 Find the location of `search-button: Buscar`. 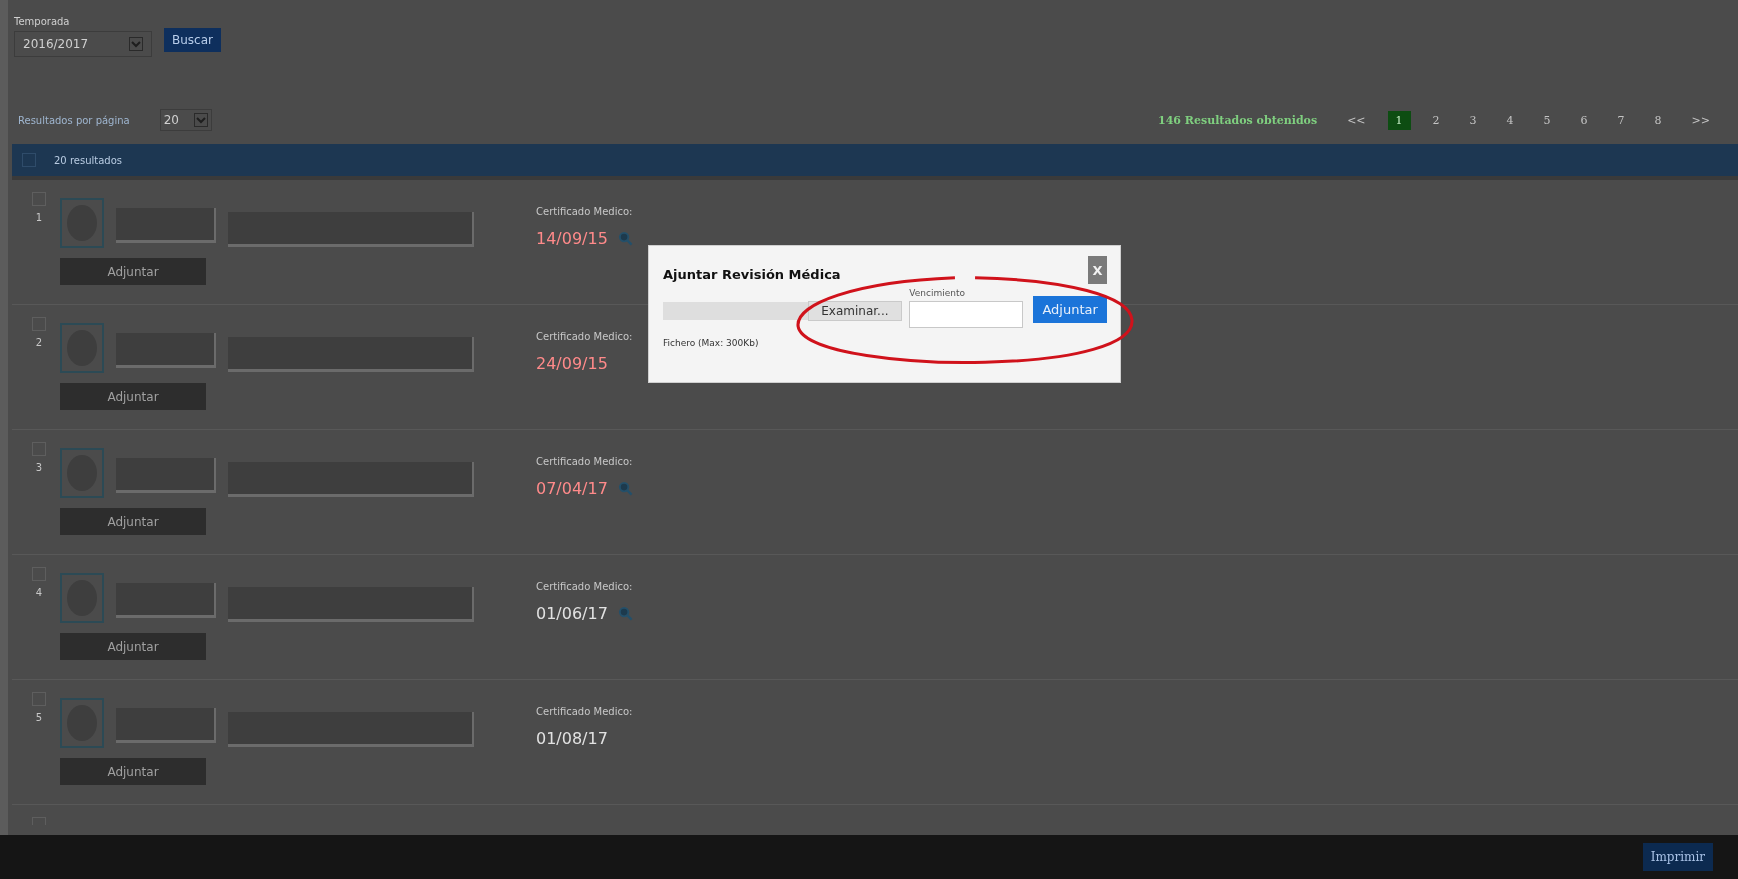

search-button: Buscar is located at coordinates (192, 40).